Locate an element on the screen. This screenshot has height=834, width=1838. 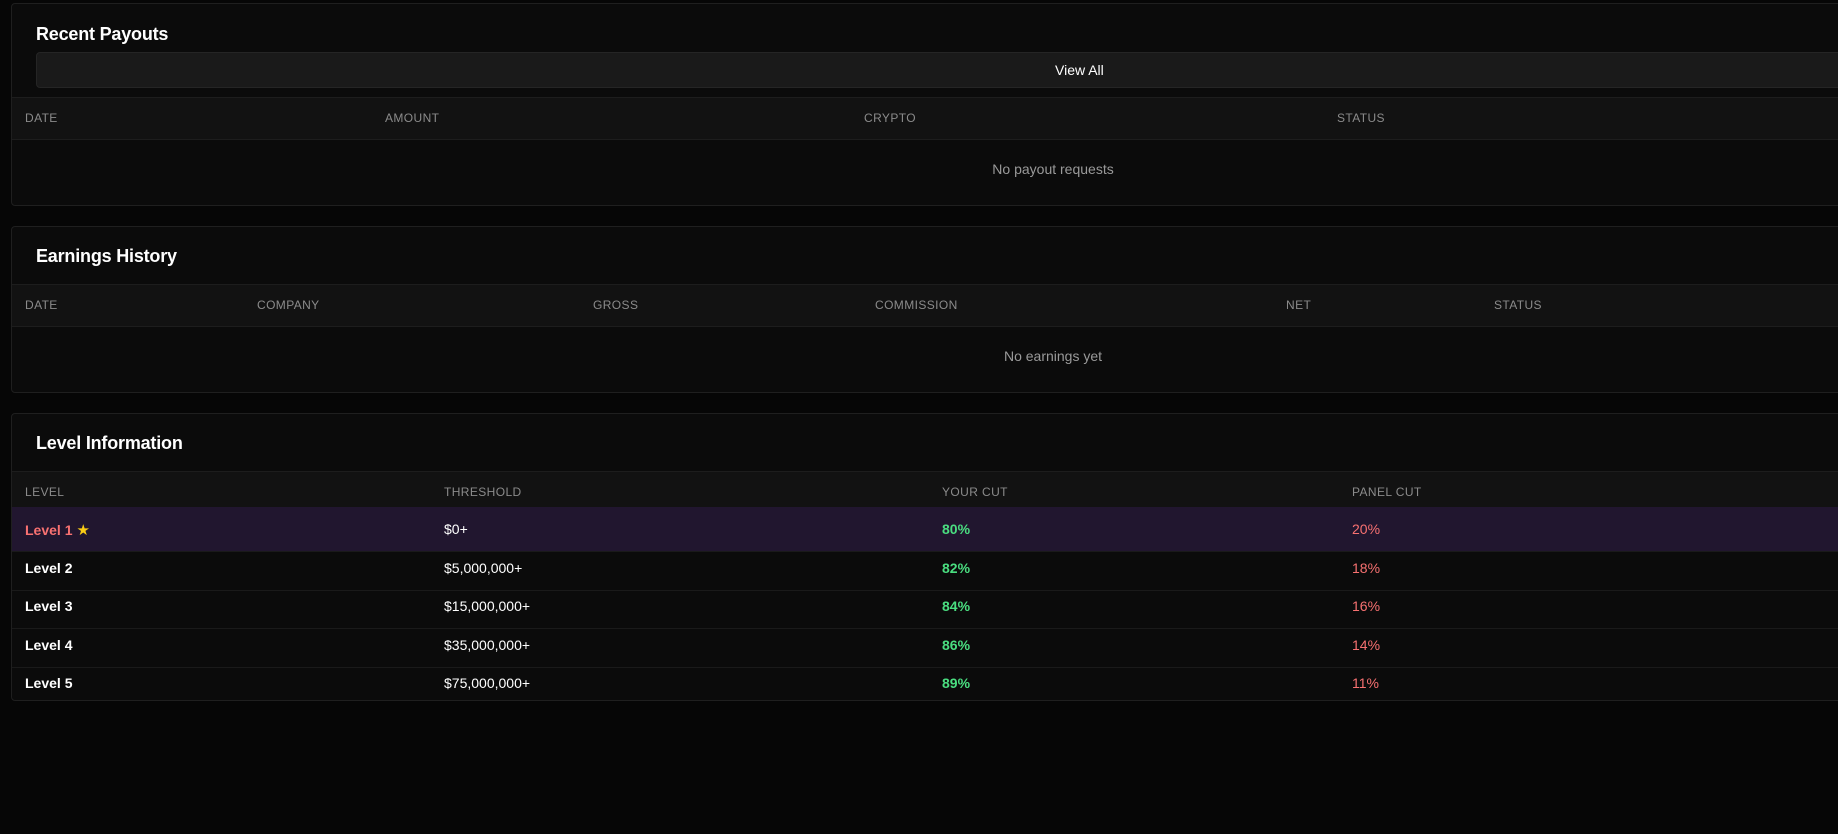
levels-col-level: LEVEL is located at coordinates (45, 492).